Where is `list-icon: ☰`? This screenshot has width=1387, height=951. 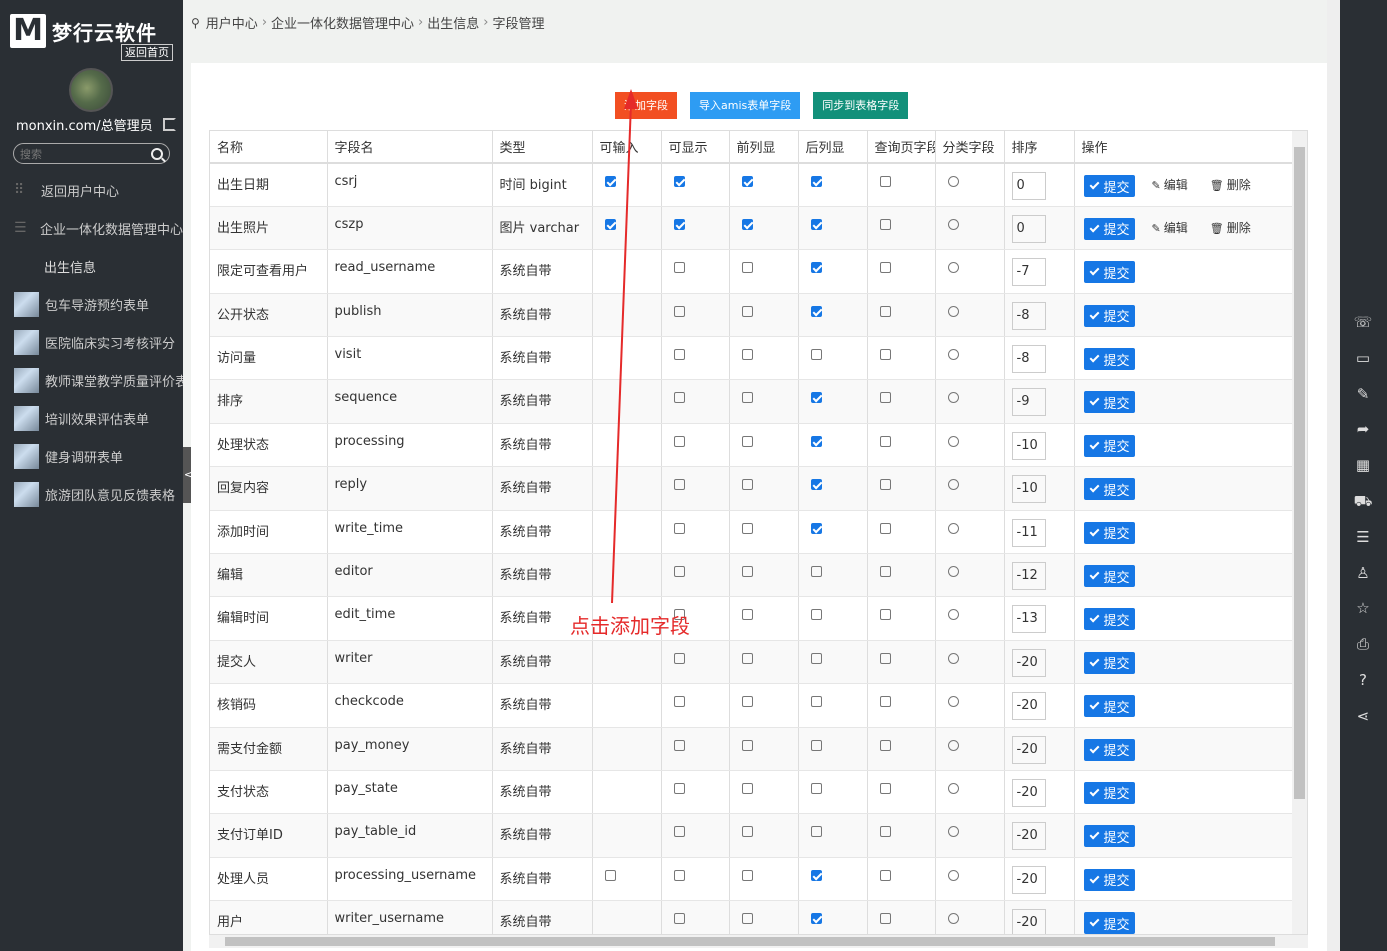 list-icon: ☰ is located at coordinates (1363, 537).